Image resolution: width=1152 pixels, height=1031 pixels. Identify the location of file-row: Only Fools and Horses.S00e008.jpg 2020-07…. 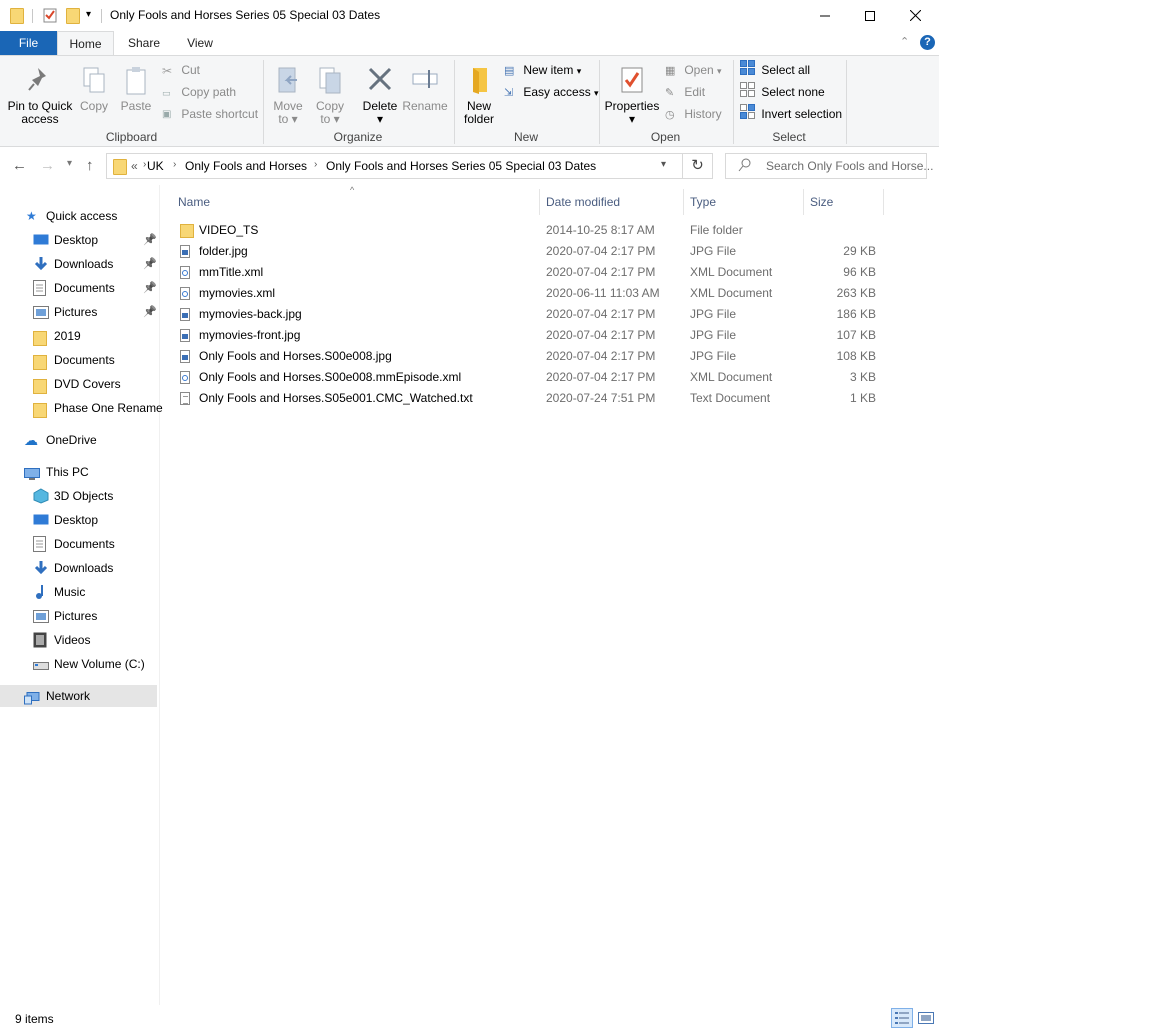
(531, 356).